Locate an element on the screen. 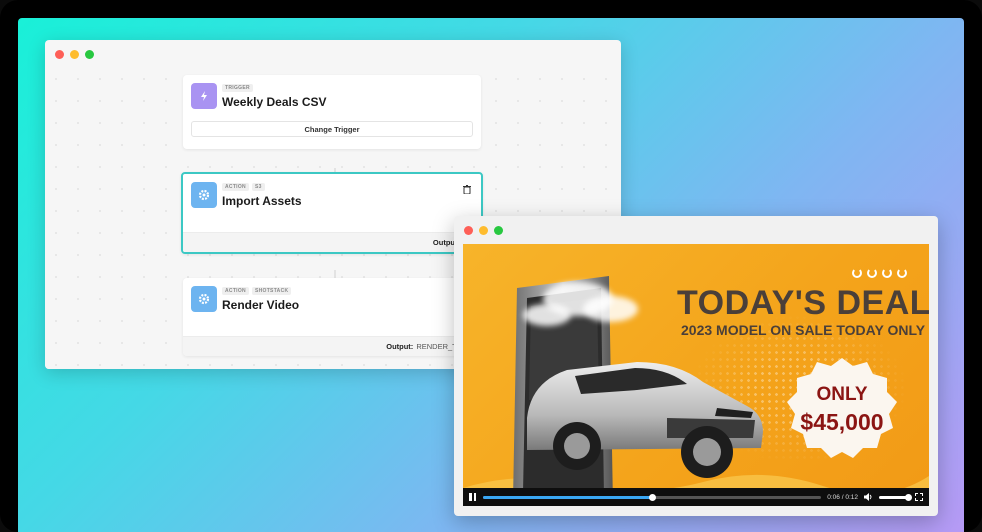  badge-shape is located at coordinates (842, 408).